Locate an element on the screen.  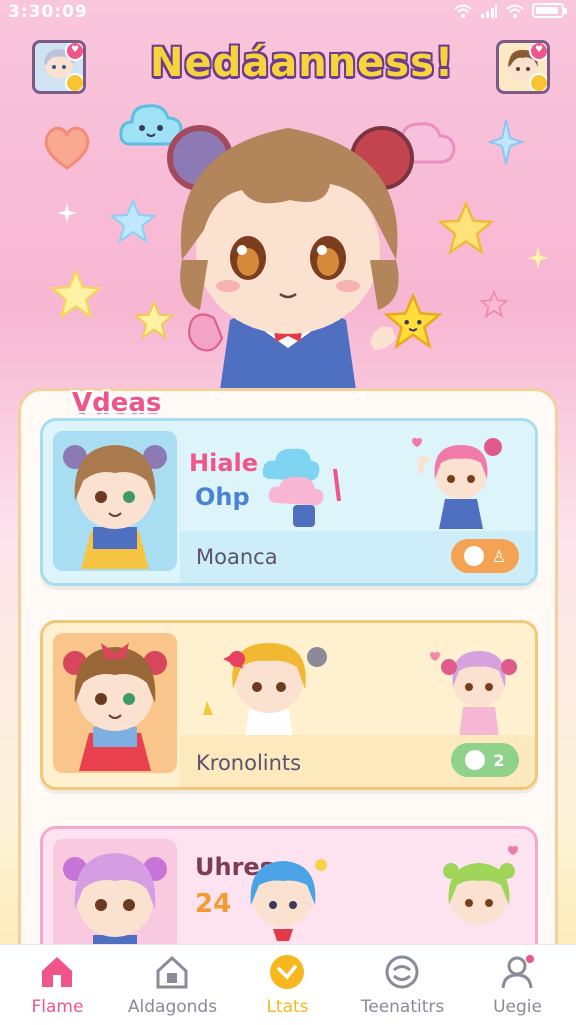
status-bar: 3:30:09 is located at coordinates (288, 13).